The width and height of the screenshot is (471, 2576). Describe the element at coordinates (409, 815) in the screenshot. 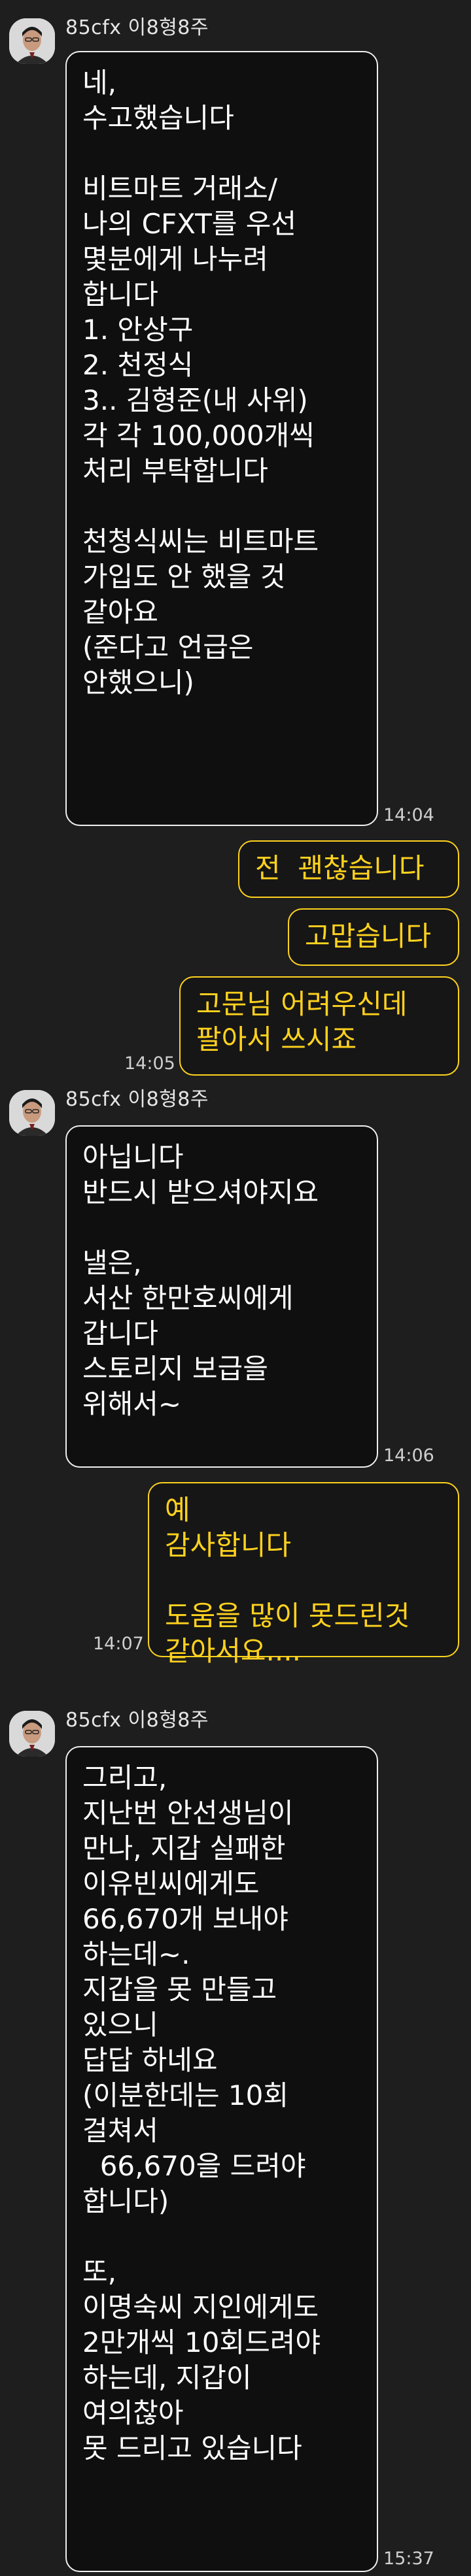

I see `message-time: 14:04` at that location.